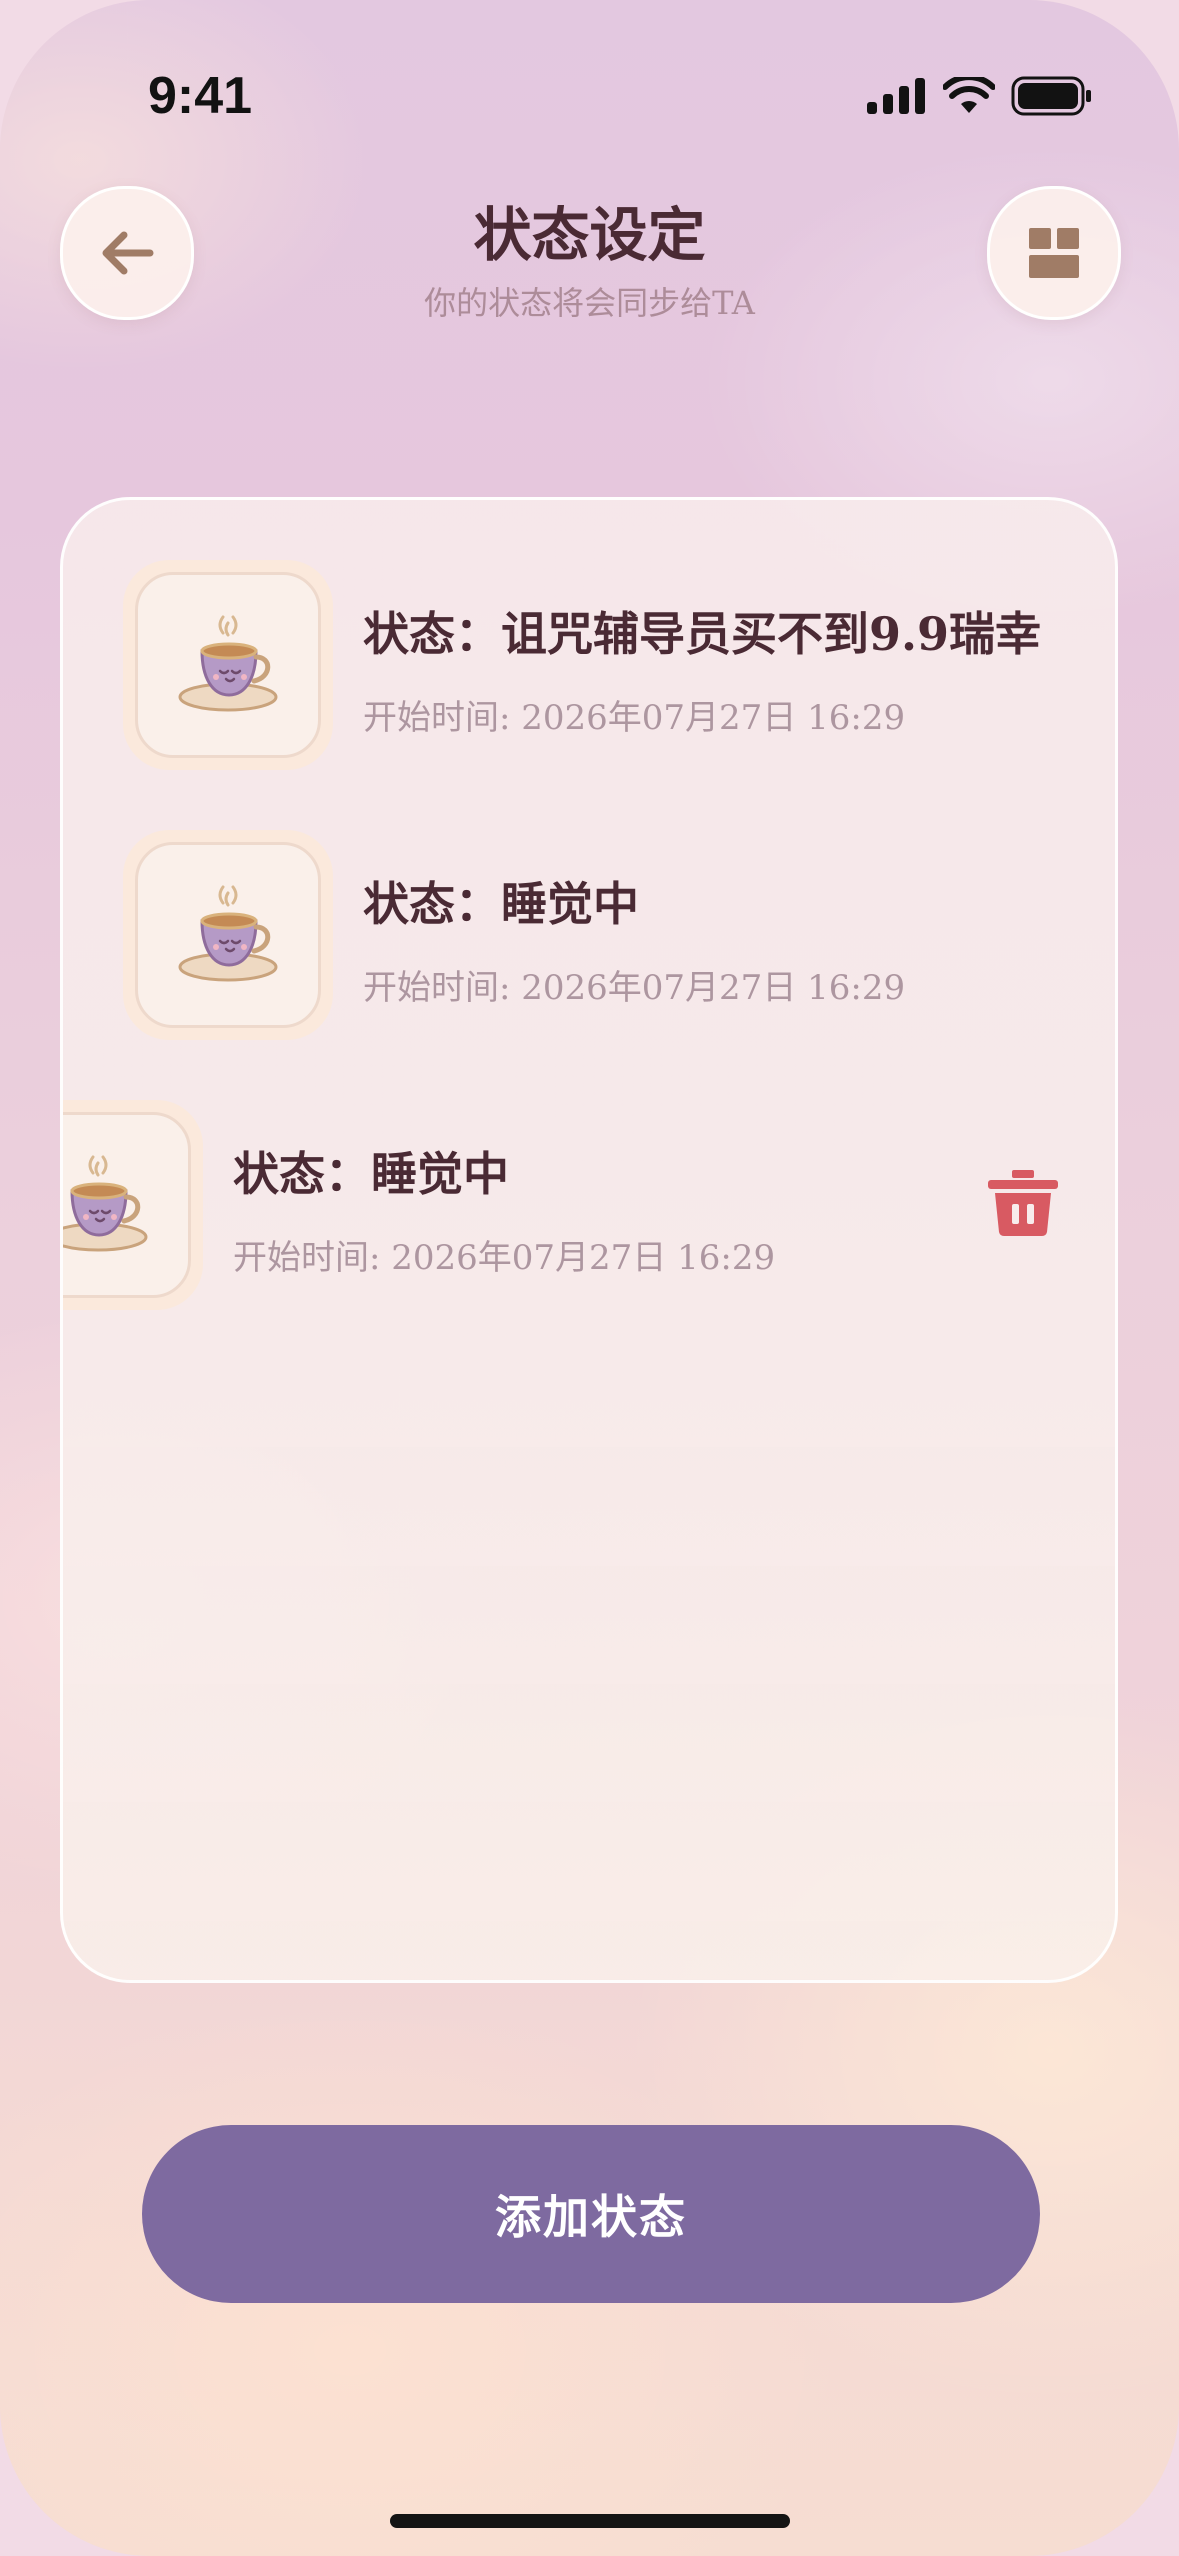 This screenshot has height=2556, width=1179. I want to click on status-title: 状态：诅咒辅导员买不到9.9瑞幸, so click(702, 634).